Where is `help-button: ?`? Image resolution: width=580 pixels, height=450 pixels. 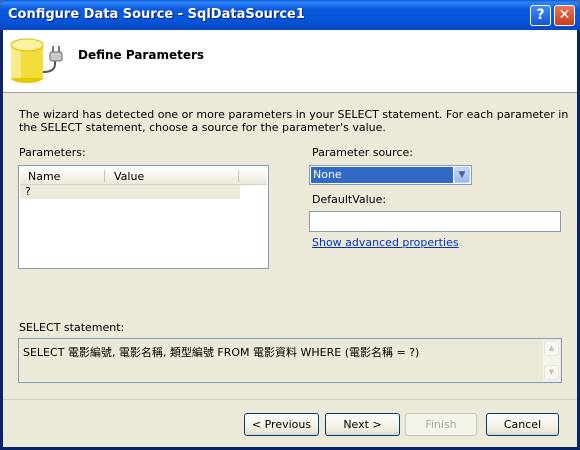 help-button: ? is located at coordinates (540, 15).